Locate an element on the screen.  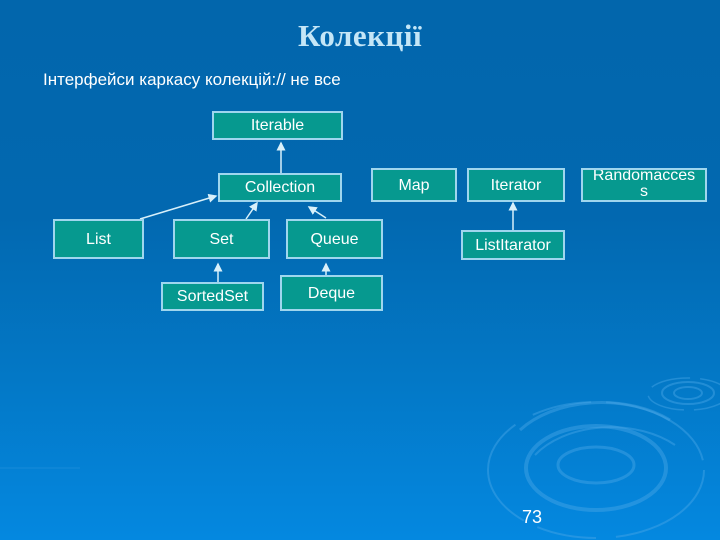
node-queue-label: Queue is located at coordinates (334, 239).